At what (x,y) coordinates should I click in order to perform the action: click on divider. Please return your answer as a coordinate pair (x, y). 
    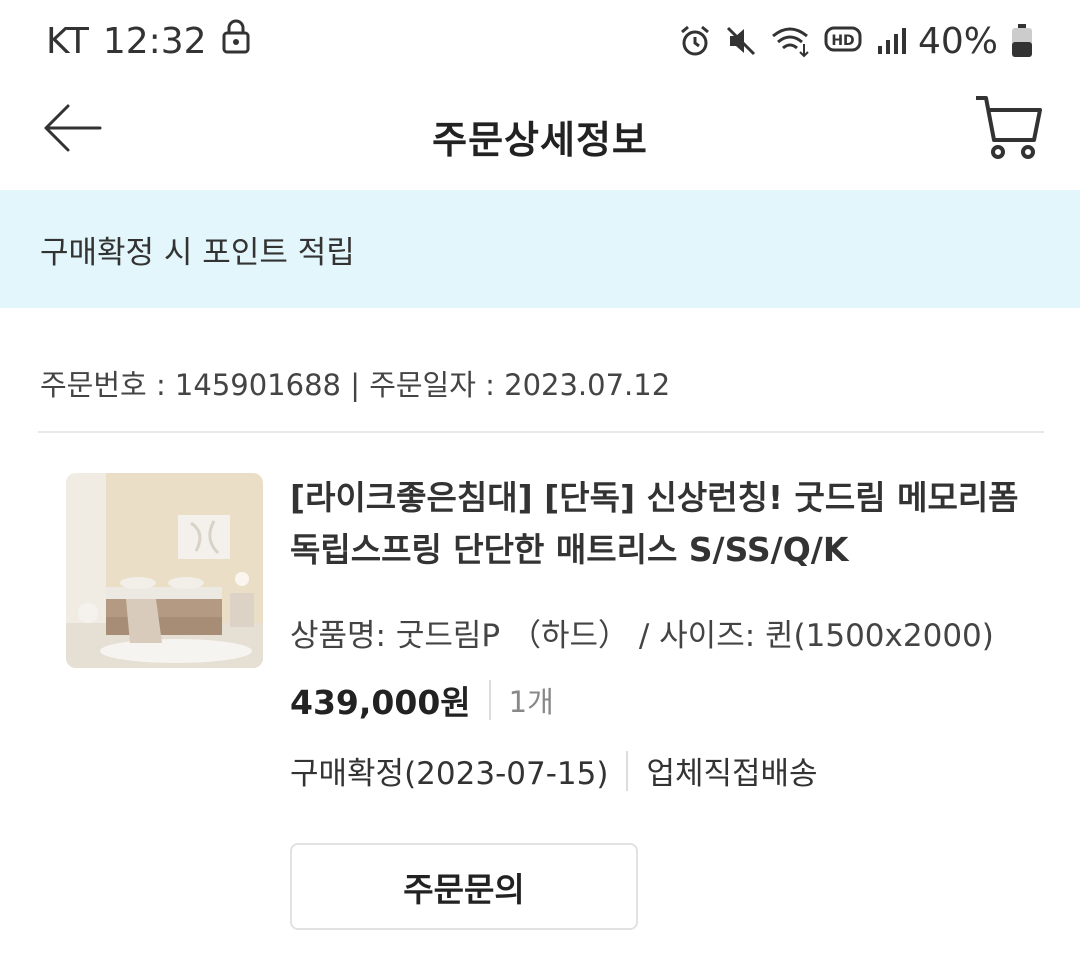
    Looking at the image, I should click on (541, 432).